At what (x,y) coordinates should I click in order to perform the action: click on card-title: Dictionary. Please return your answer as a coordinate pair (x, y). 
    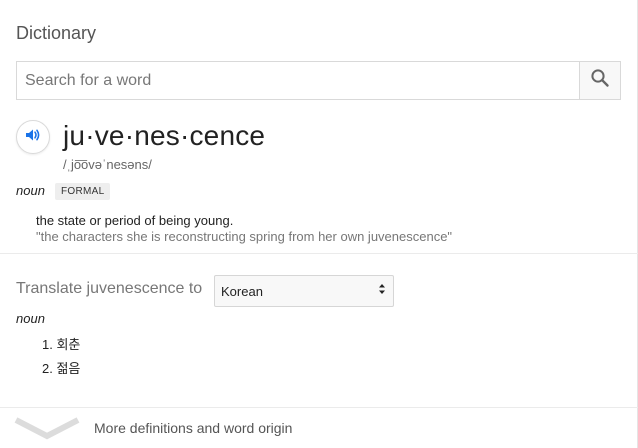
    Looking at the image, I should click on (56, 33).